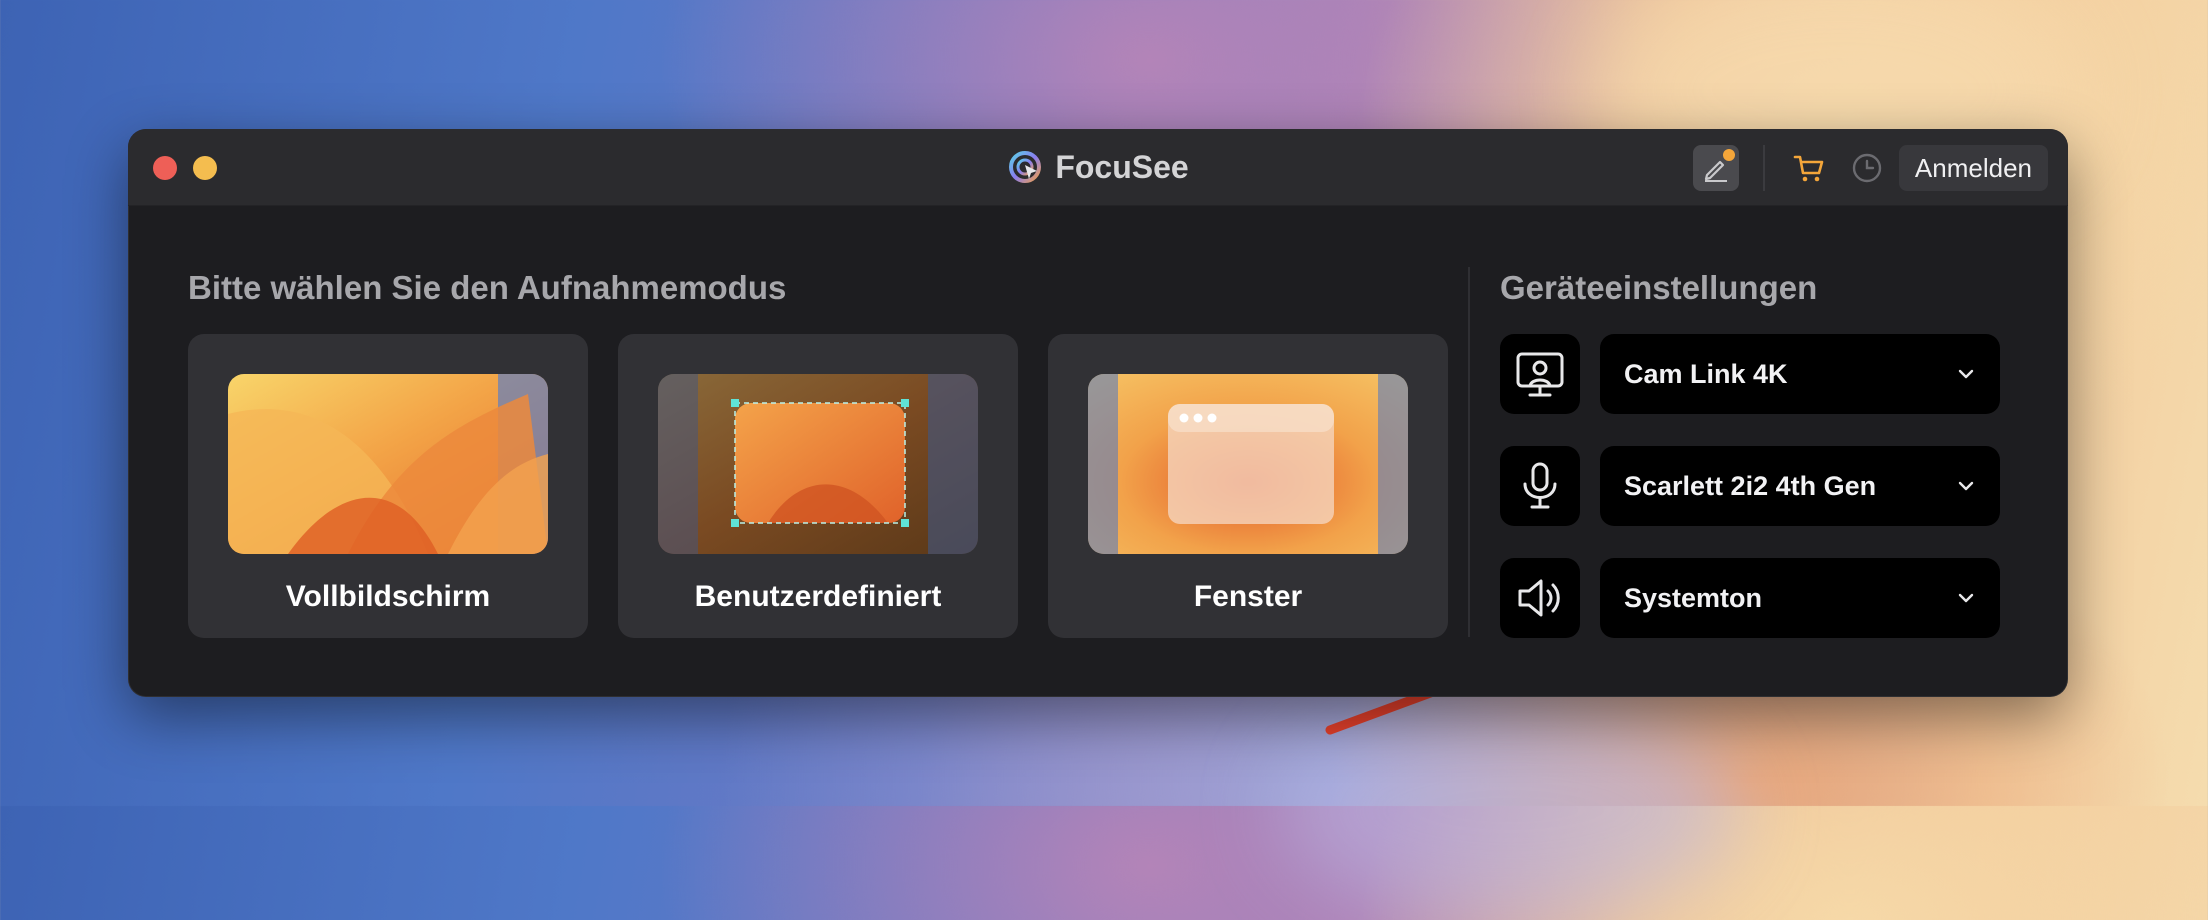 The height and width of the screenshot is (920, 2208). I want to click on microphone-select: Scarlett 2i2 4th Gen, so click(1800, 486).